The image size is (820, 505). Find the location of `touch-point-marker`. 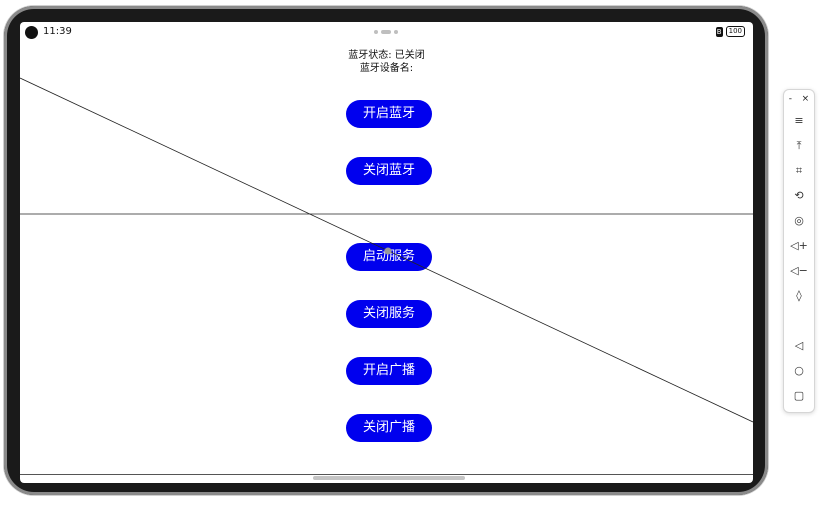

touch-point-marker is located at coordinates (388, 251).